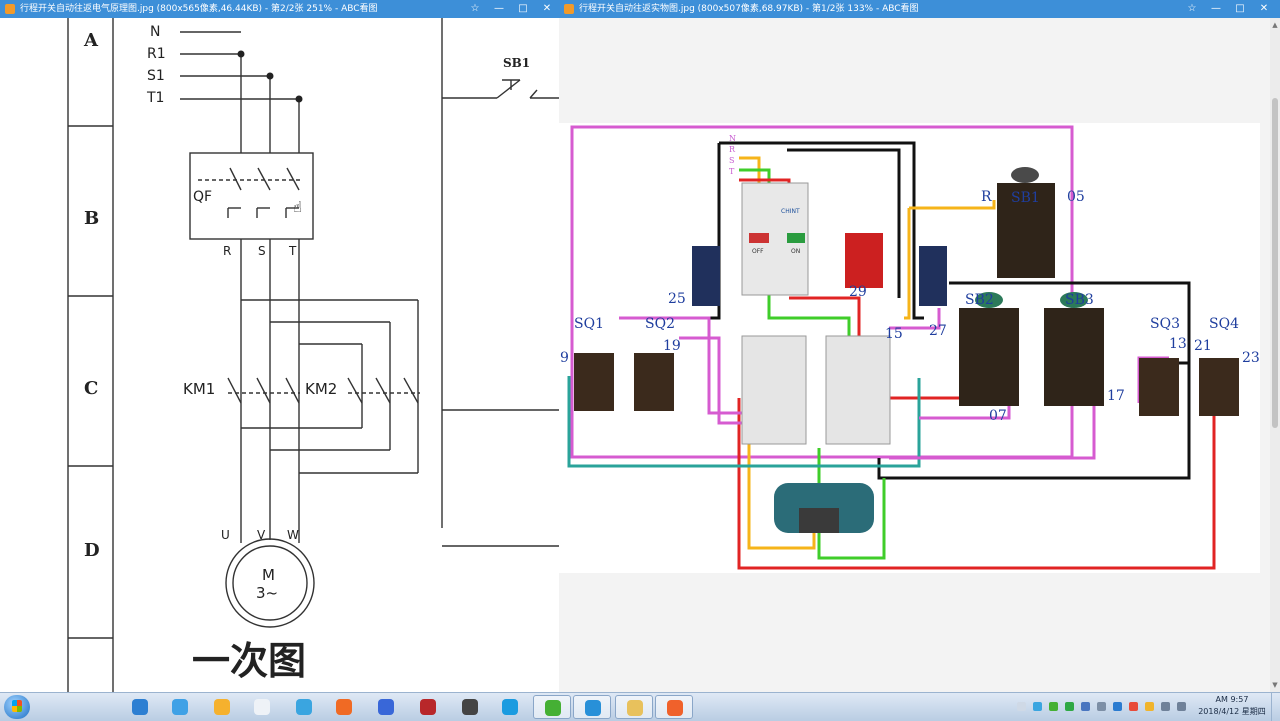  Describe the element at coordinates (1216, 9) in the screenshot. I see `right-minimize-button: —` at that location.